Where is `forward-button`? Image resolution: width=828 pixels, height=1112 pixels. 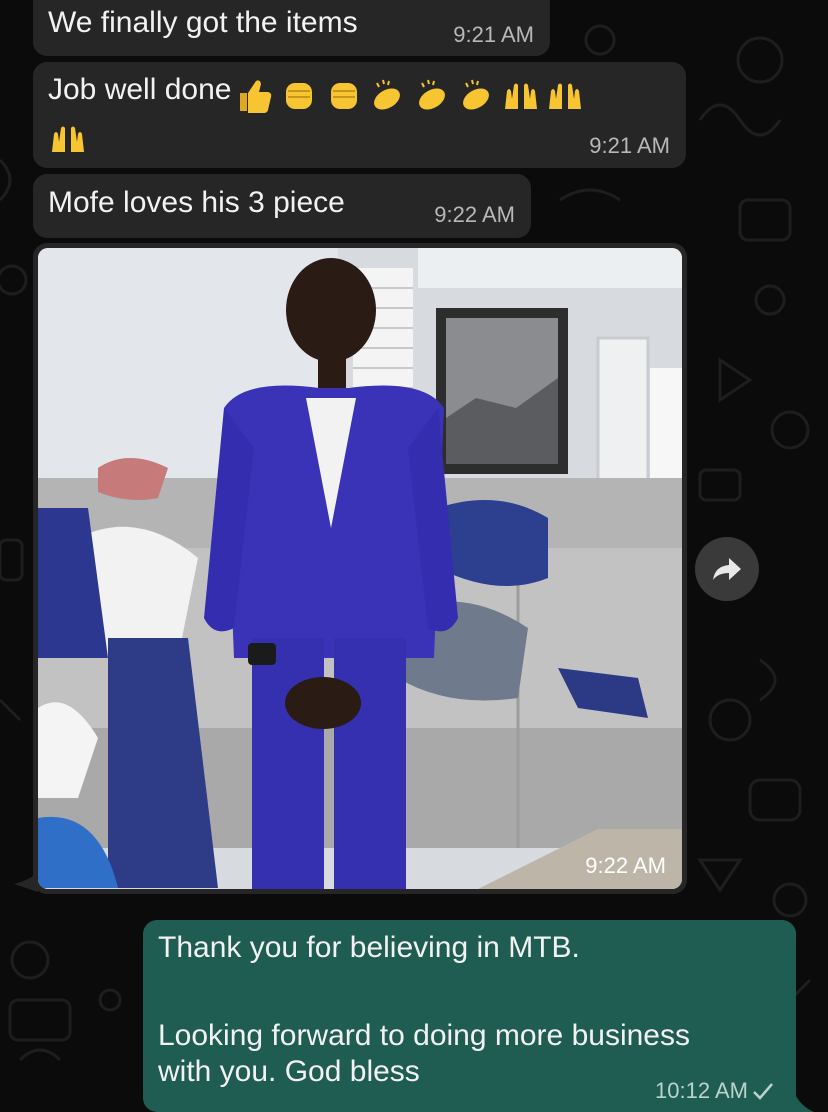
forward-button is located at coordinates (727, 569).